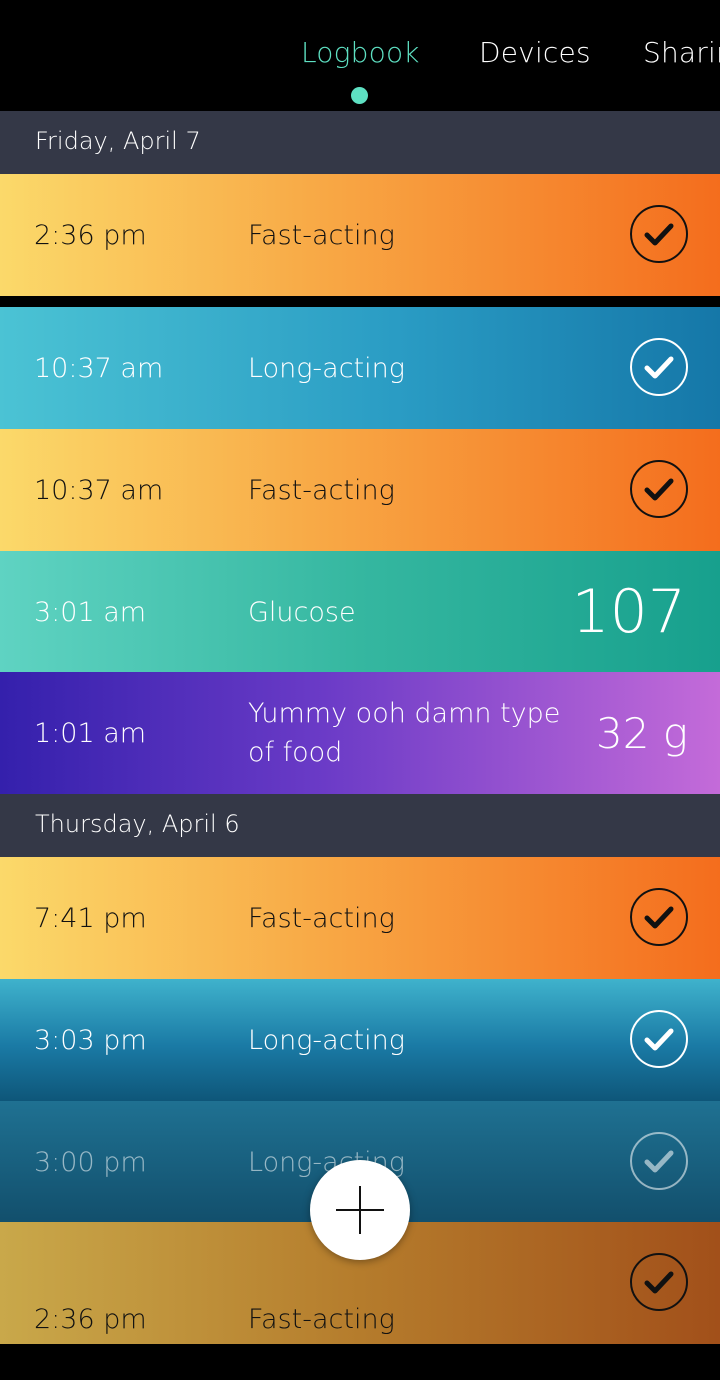 The height and width of the screenshot is (1380, 720). What do you see at coordinates (90, 733) in the screenshot?
I see `entry-time: 1:01 am` at bounding box center [90, 733].